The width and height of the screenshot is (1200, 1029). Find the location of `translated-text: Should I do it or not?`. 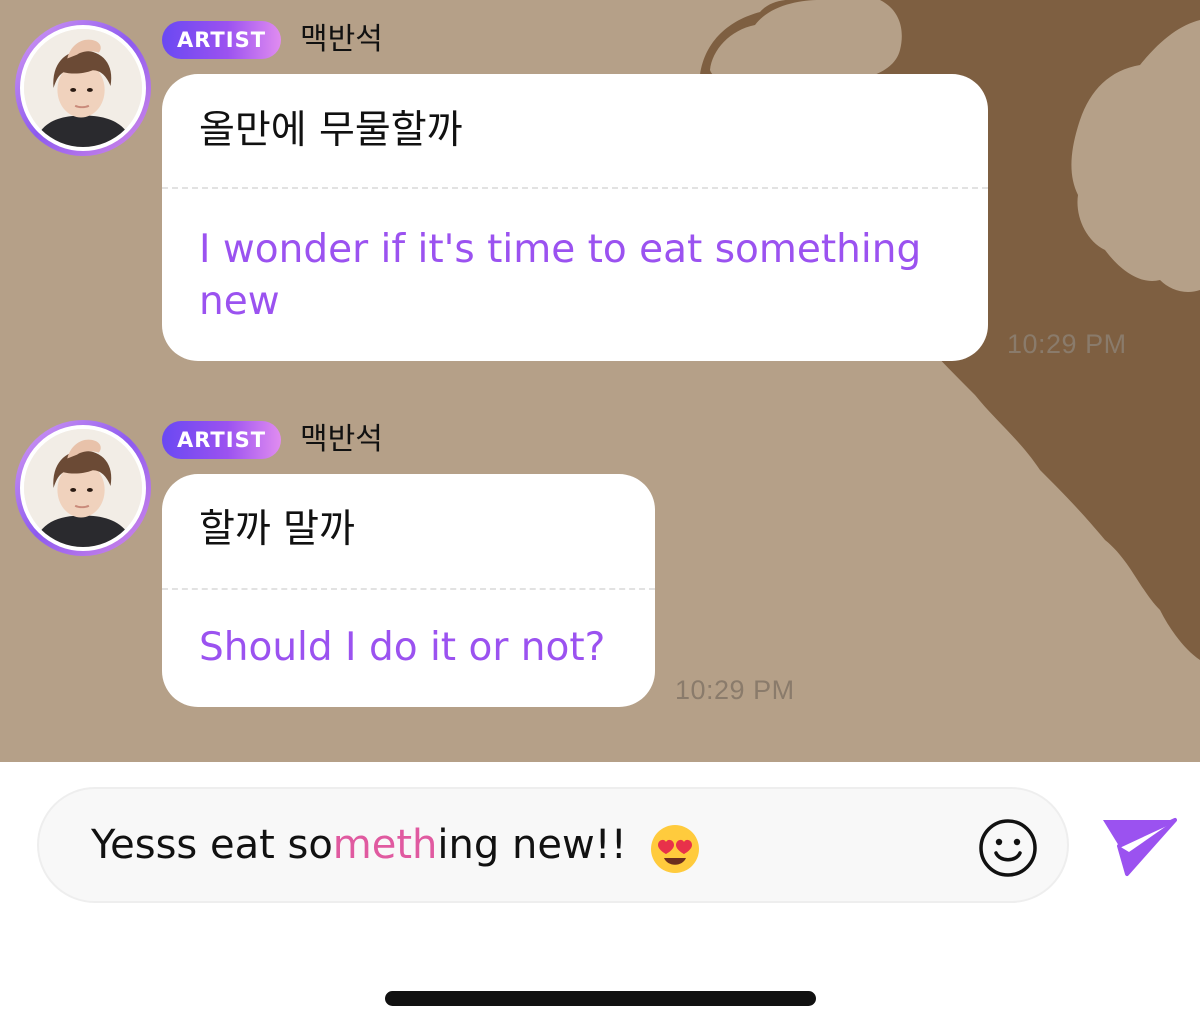

translated-text: Should I do it or not? is located at coordinates (402, 647).